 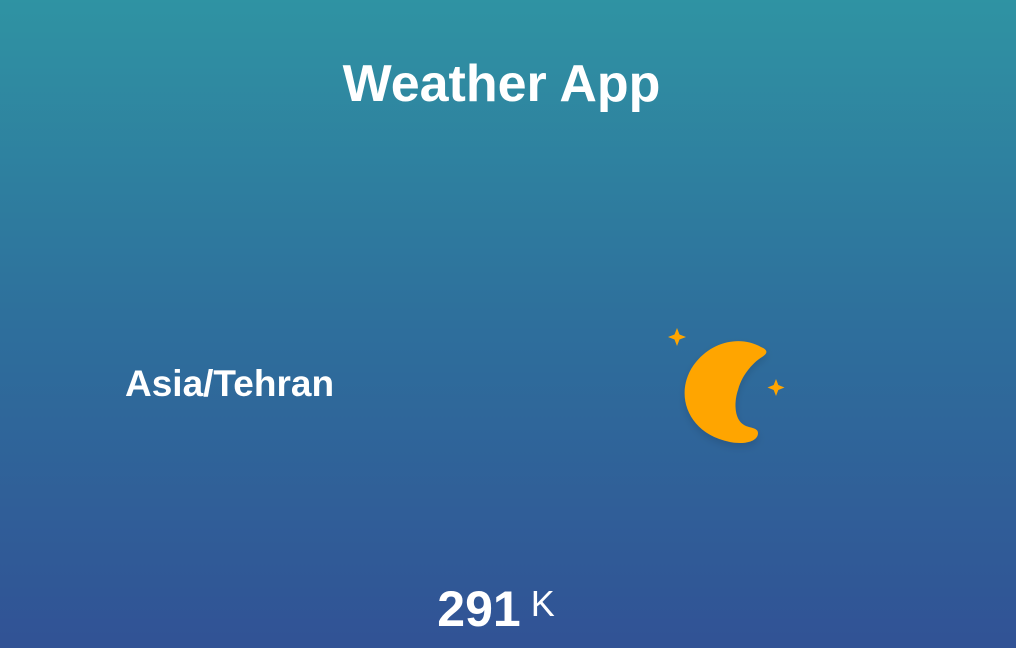 I want to click on temperature-display: 291 K, so click(x=496, y=610).